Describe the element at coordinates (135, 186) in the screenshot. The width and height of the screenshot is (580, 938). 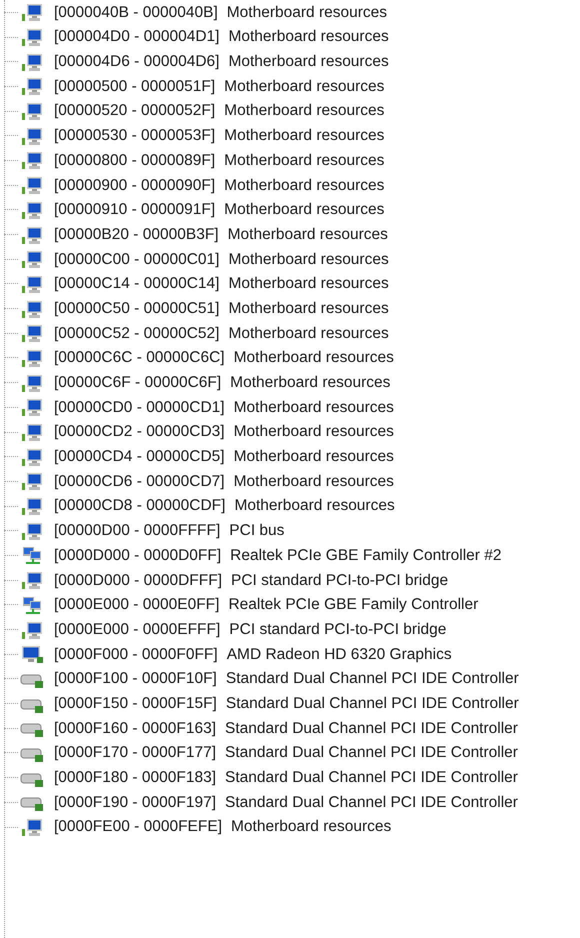
I see `address-range: [00000900 - 0000090F]` at that location.